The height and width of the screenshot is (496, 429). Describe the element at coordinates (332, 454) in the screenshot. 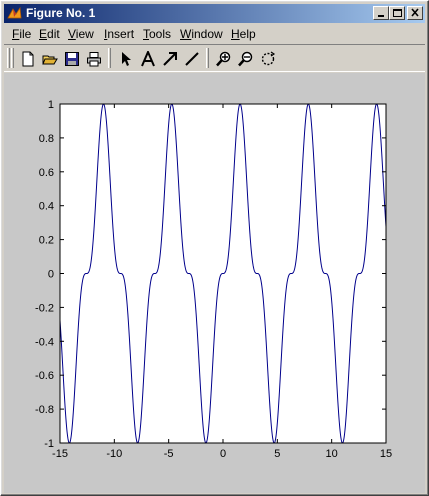

I see `x-tick-label: 10` at that location.